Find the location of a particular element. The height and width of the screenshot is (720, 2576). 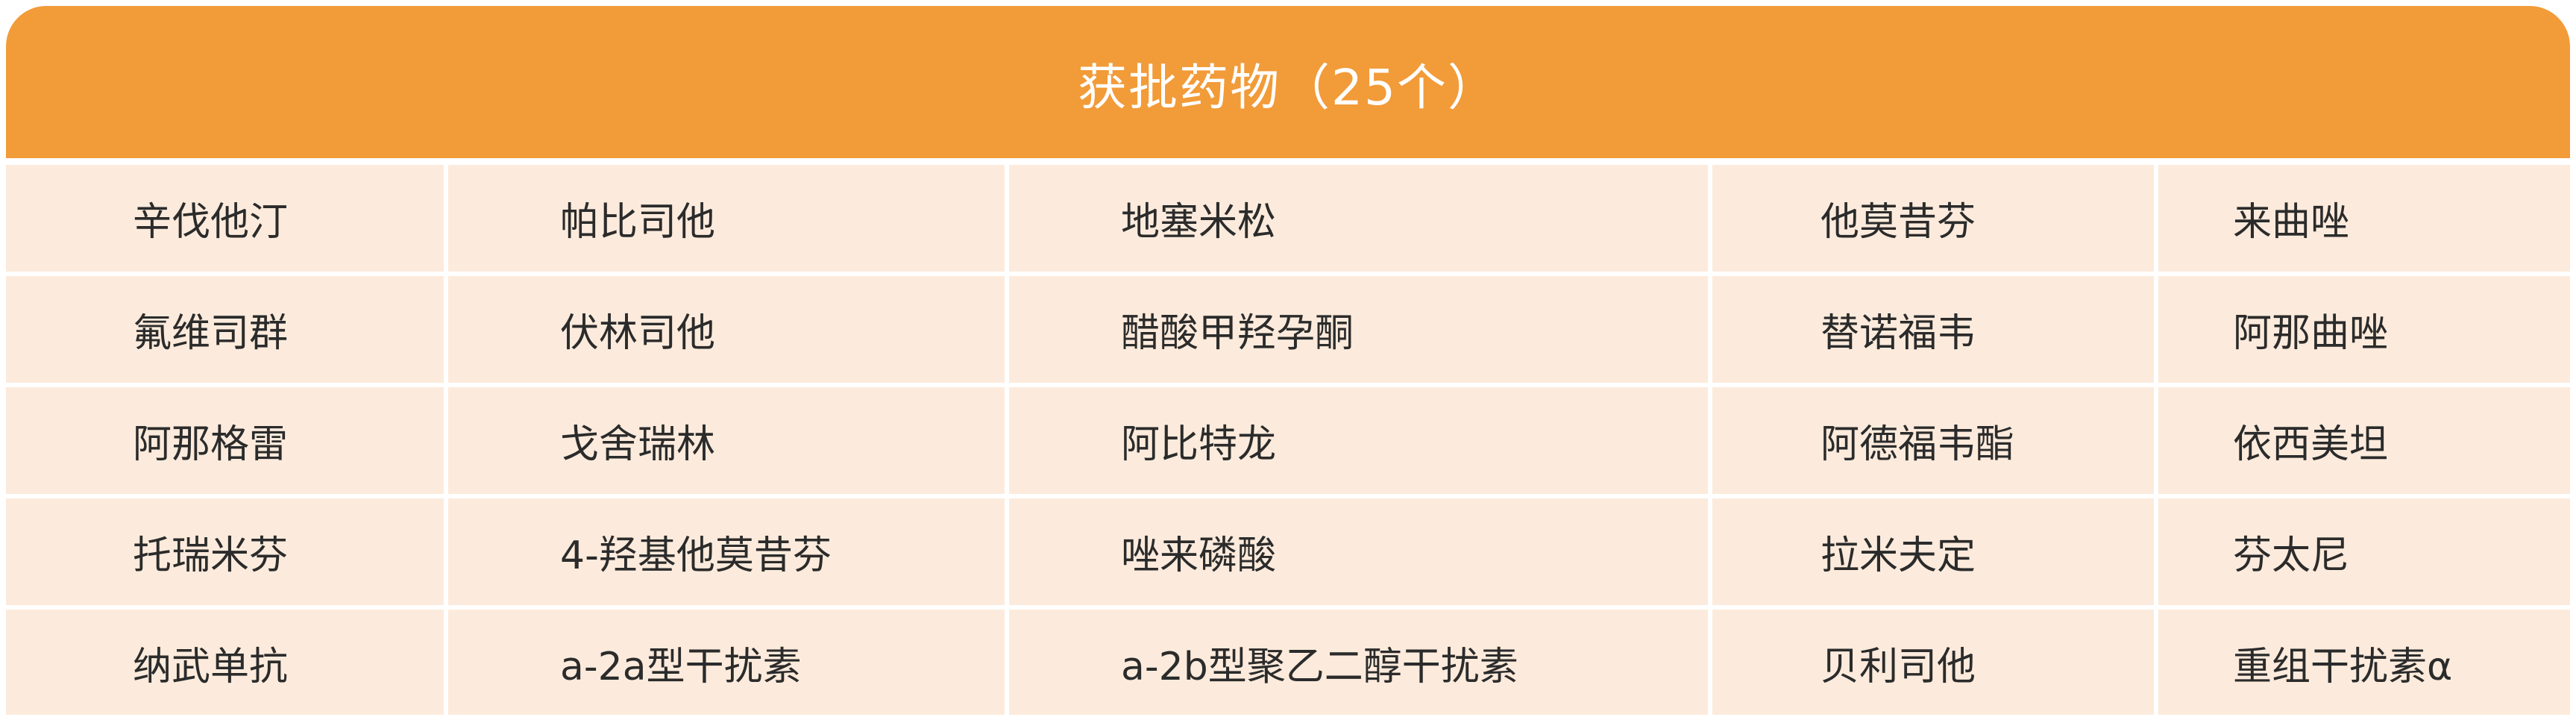

drug-cell: 伏林司他 is located at coordinates (727, 329).